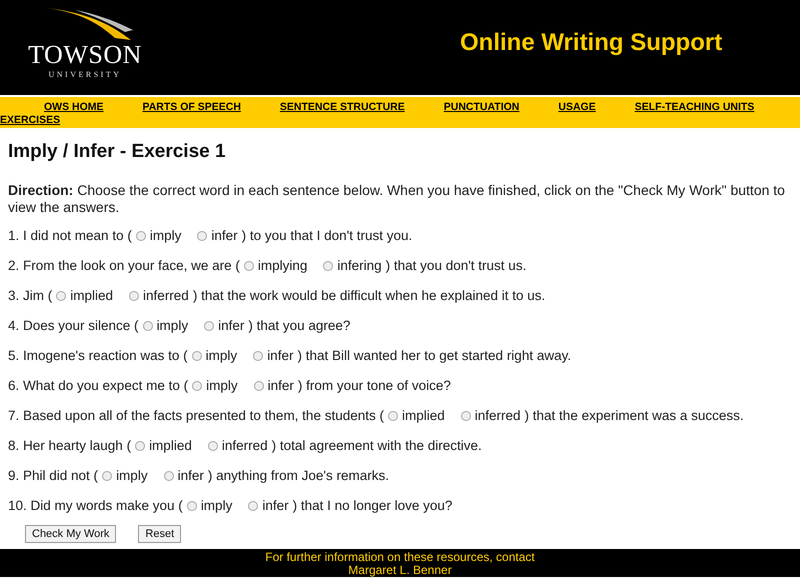 This screenshot has height=588, width=800. I want to click on reset-button: Reset, so click(160, 534).